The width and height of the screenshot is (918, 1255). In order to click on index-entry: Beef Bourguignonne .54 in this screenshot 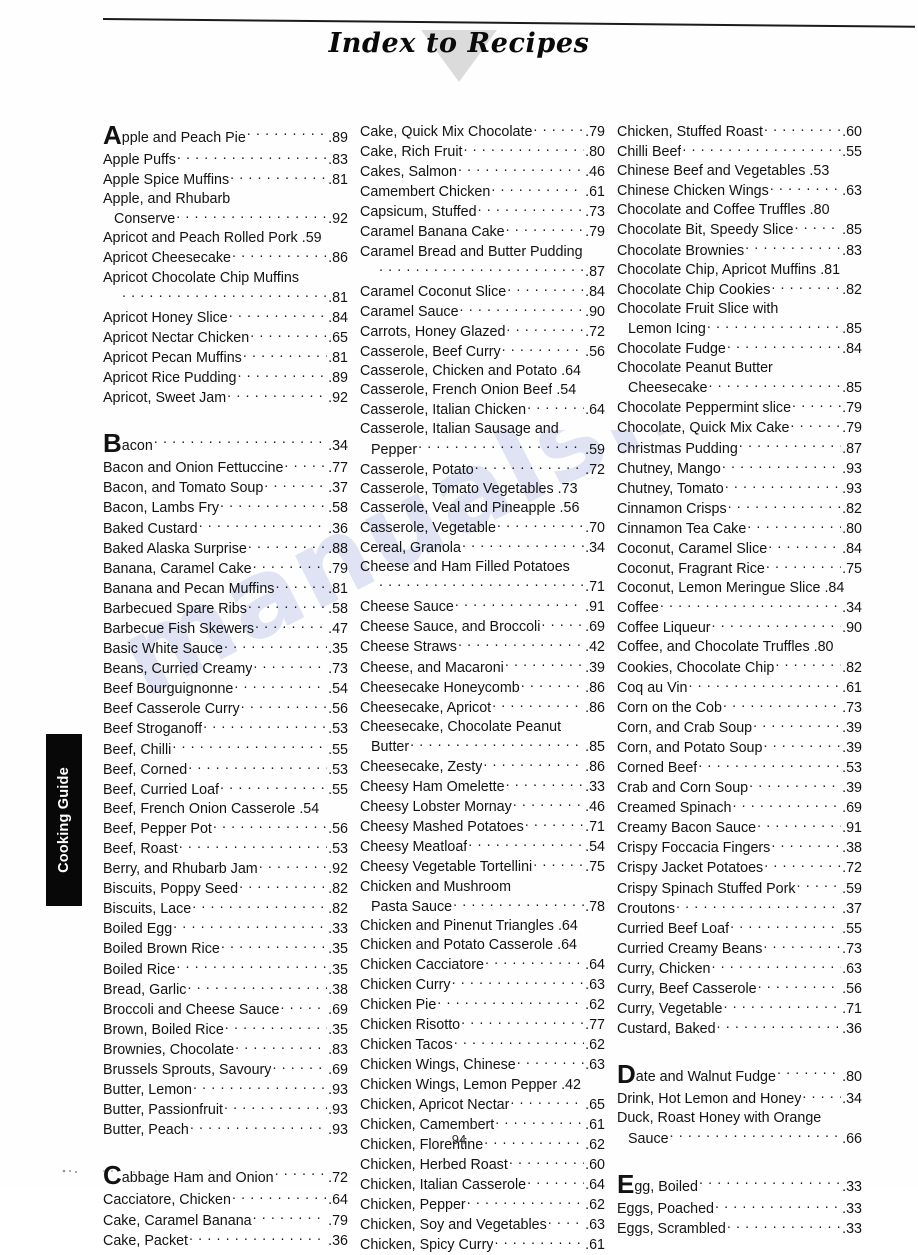, I will do `click(225, 689)`.